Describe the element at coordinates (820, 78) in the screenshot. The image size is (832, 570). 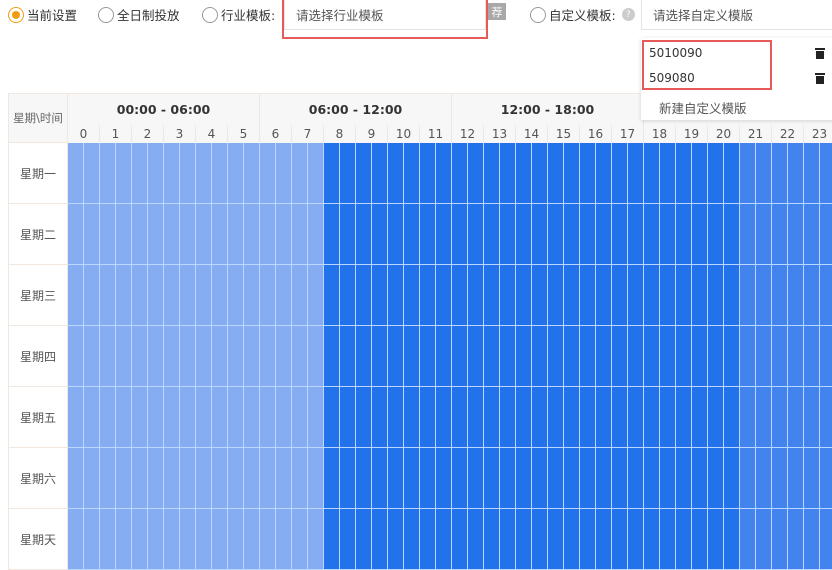
I see `trash-icon` at that location.